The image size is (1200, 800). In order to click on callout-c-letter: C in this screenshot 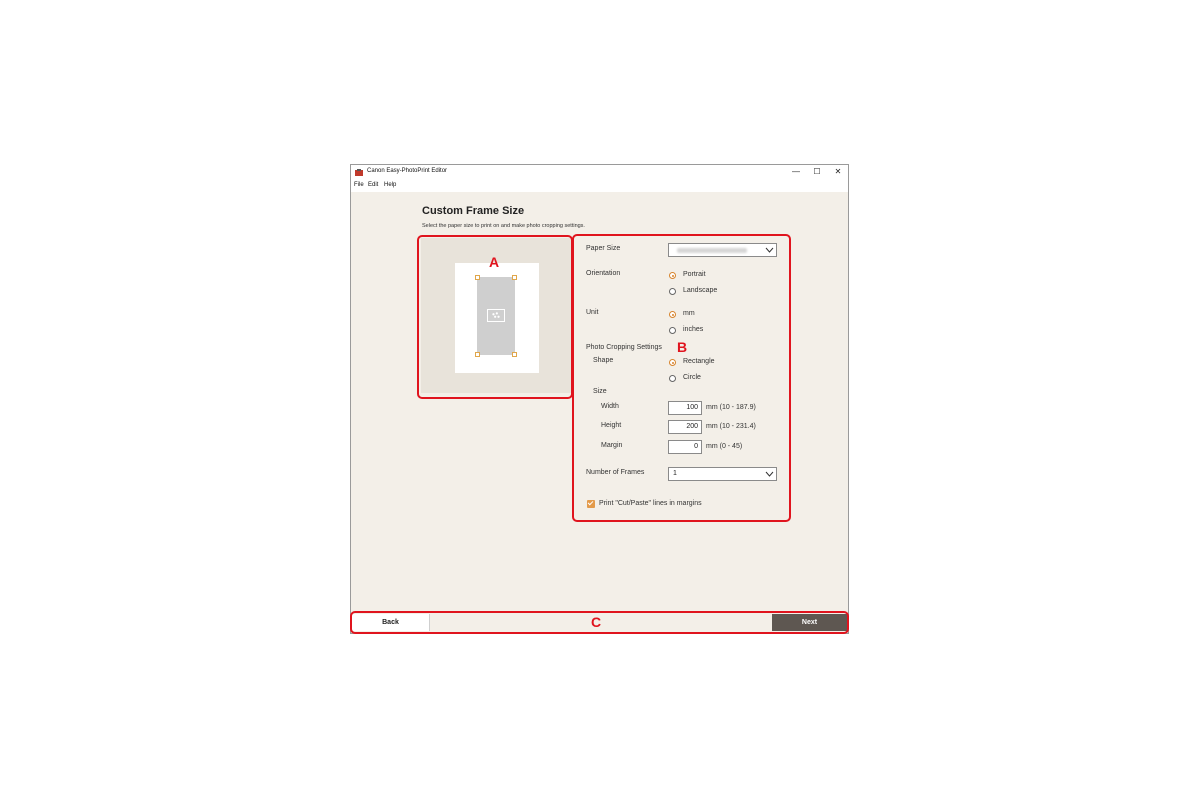, I will do `click(596, 622)`.